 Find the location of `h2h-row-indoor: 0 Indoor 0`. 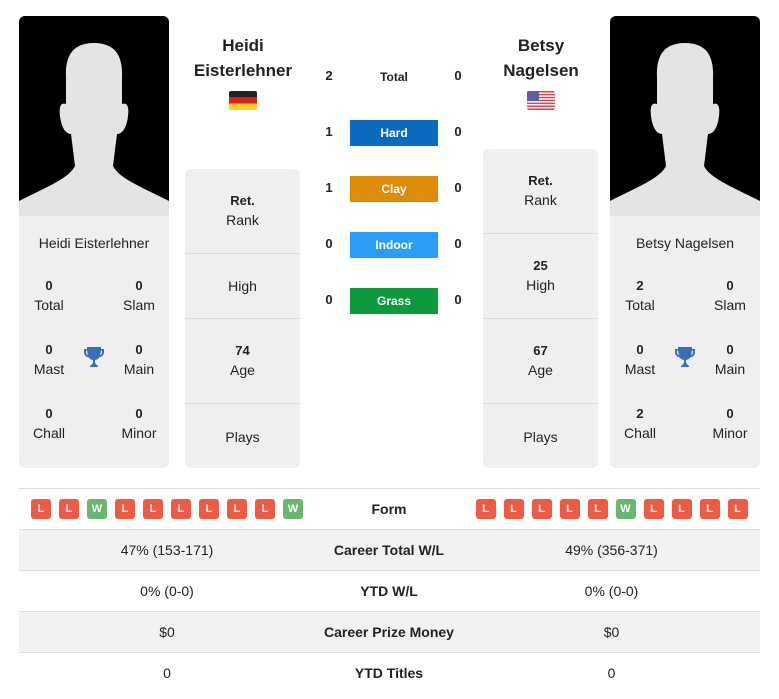

h2h-row-indoor: 0 Indoor 0 is located at coordinates (390, 245).